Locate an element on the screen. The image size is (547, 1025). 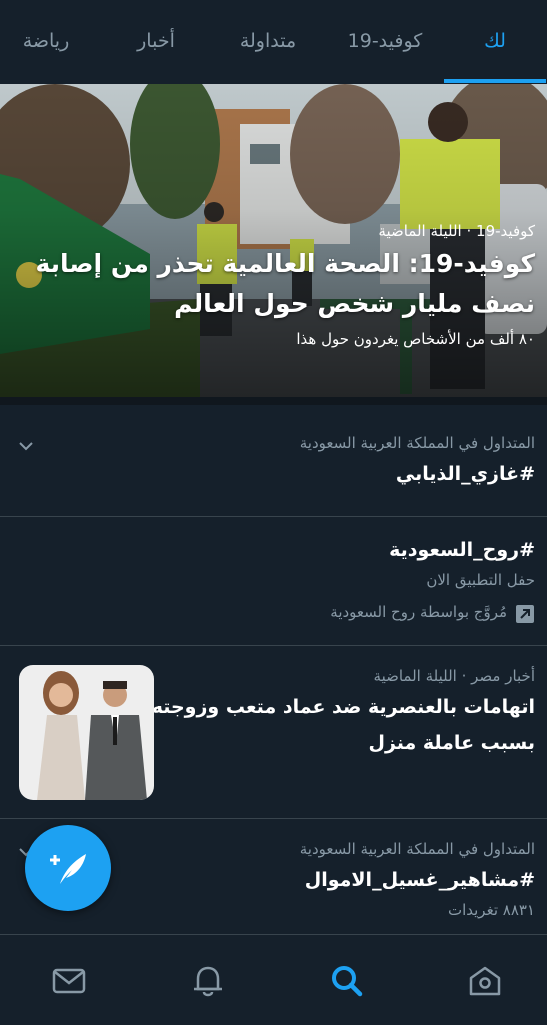
tab-for-you: لك is located at coordinates (495, 46).